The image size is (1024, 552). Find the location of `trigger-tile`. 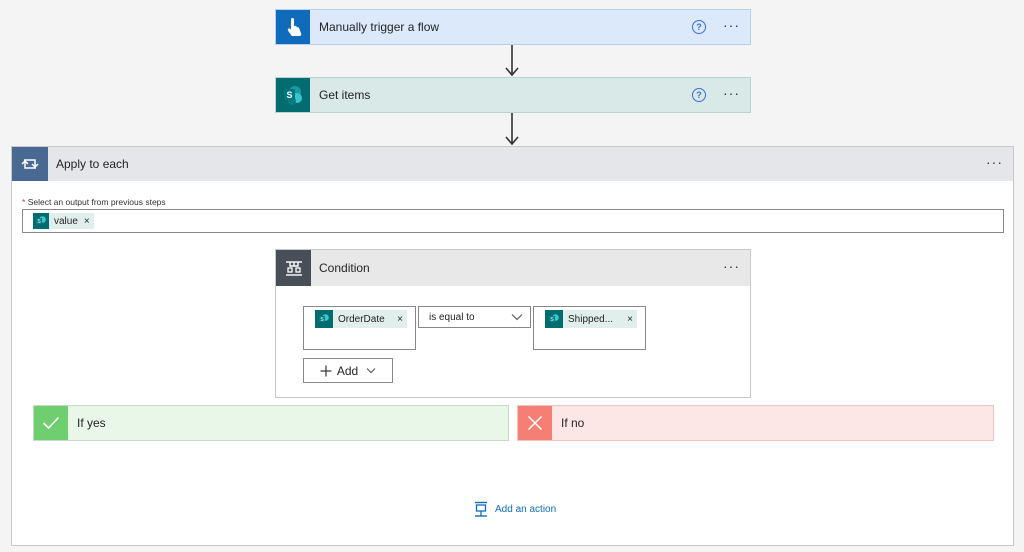

trigger-tile is located at coordinates (293, 27).